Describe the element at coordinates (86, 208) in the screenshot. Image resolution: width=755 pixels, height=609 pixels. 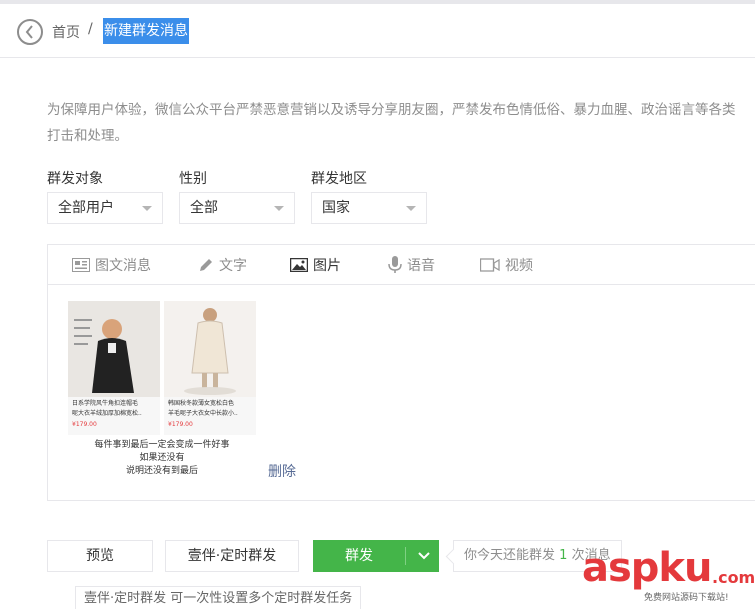
I see `target-value: 全部用户` at that location.